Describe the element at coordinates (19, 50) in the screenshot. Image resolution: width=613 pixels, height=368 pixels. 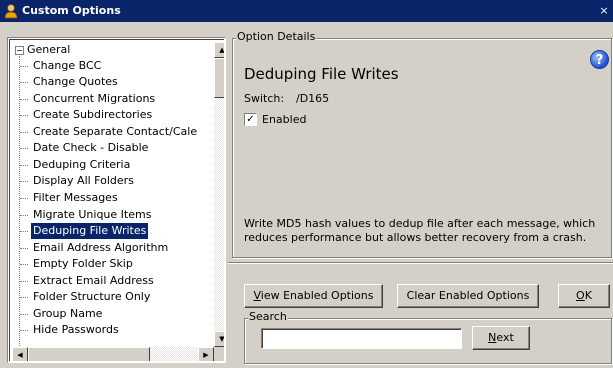
I see `collapse-icon: −` at that location.